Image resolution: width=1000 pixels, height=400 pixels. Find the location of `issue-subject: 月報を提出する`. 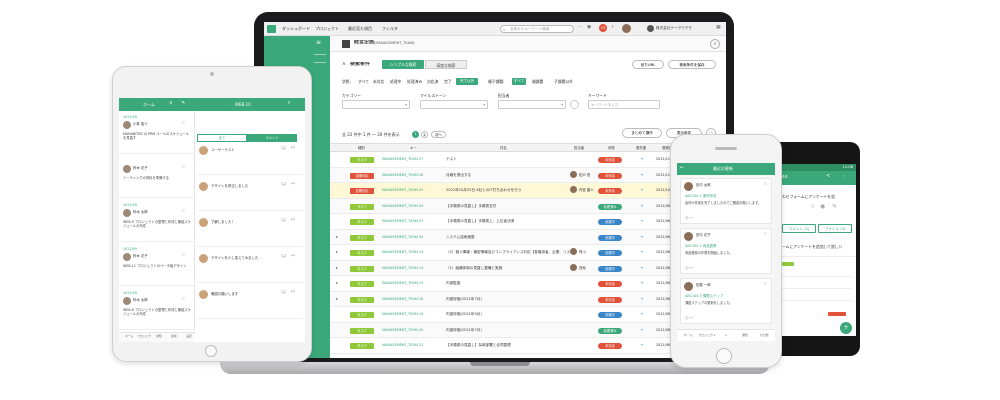

issue-subject: 月報を提出する is located at coordinates (508, 175).